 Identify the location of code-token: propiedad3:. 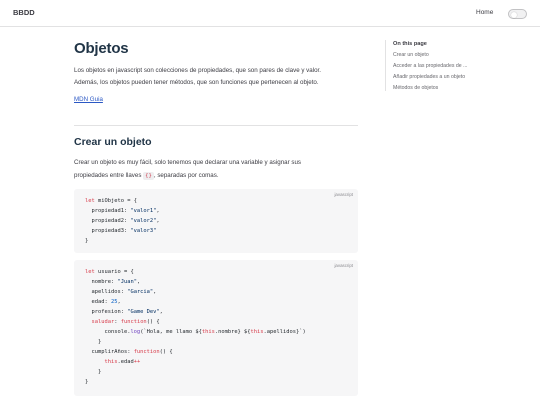
(108, 231).